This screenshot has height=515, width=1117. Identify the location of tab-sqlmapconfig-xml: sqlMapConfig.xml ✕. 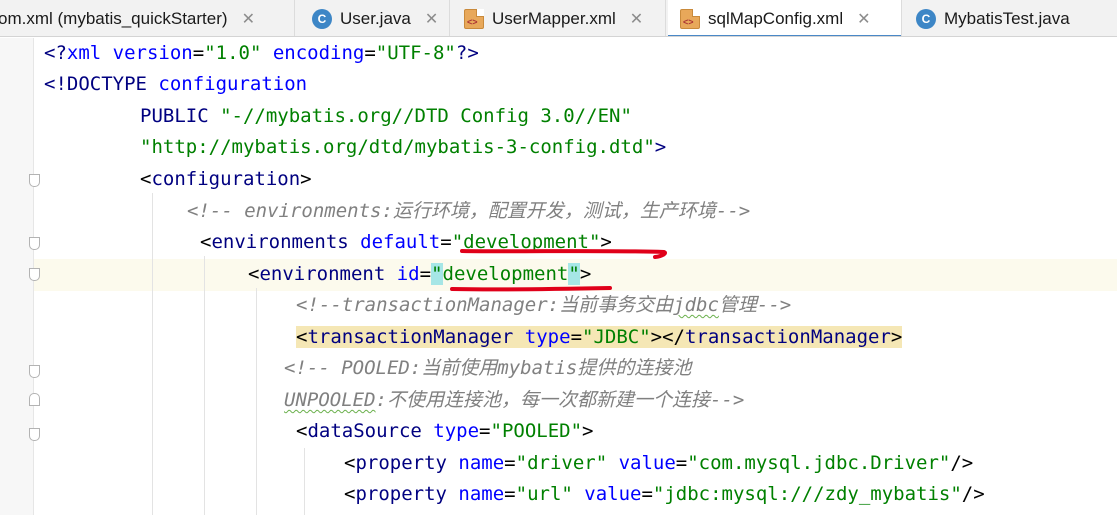
(785, 18).